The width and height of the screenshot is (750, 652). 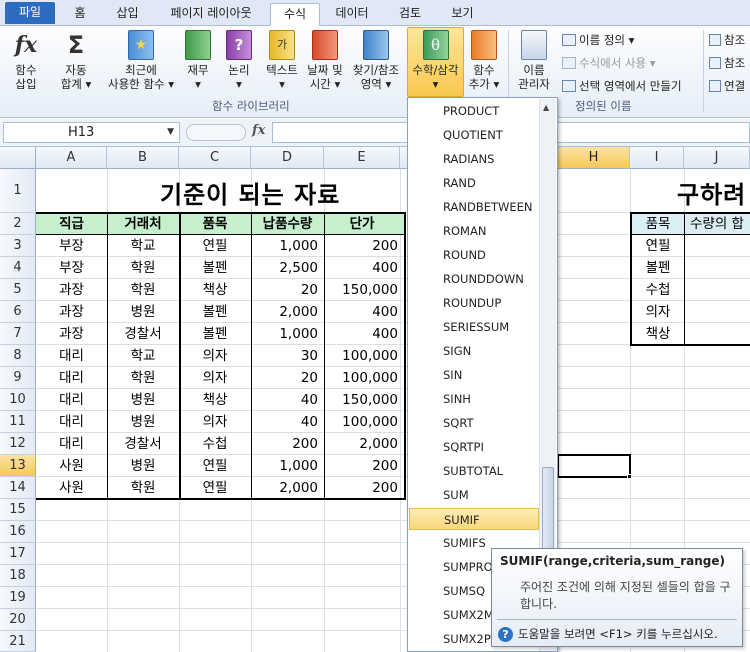 What do you see at coordinates (215, 290) in the screenshot?
I see `table-cell: 책상` at bounding box center [215, 290].